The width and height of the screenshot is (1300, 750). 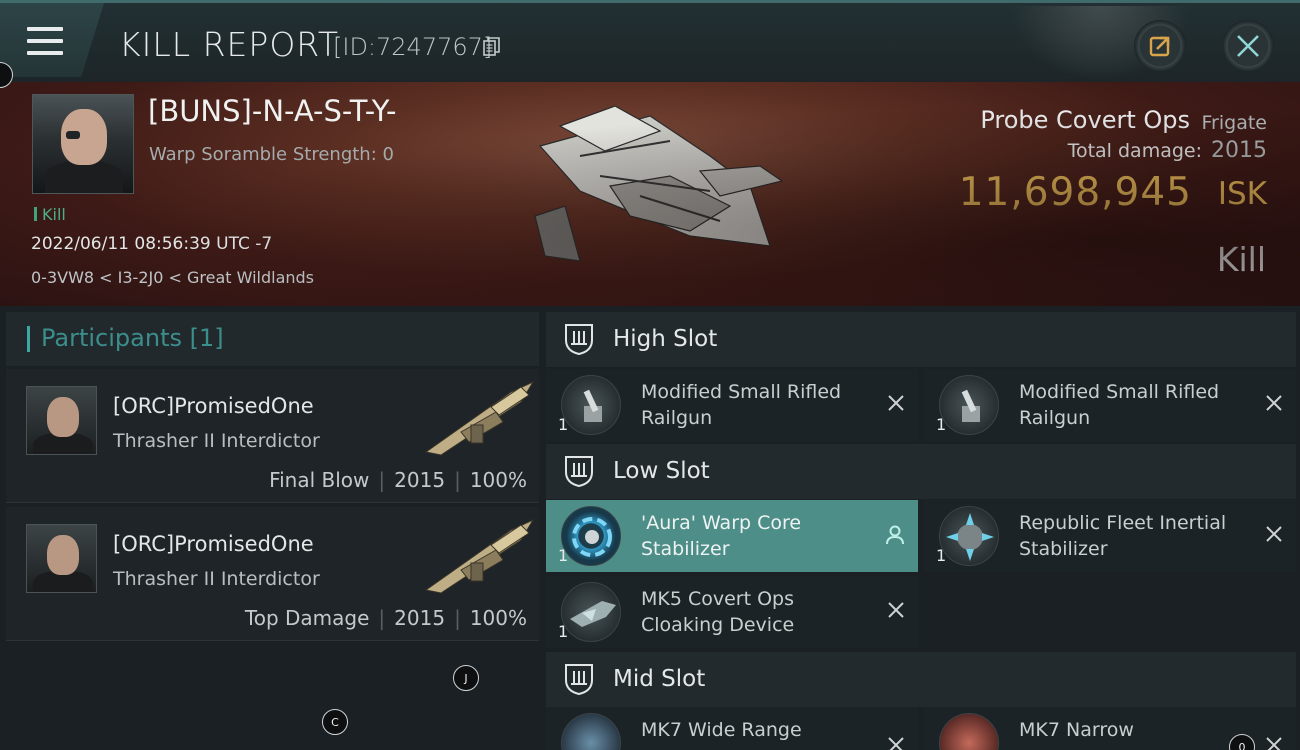 I want to click on participant-role: Final Blow, so click(x=319, y=480).